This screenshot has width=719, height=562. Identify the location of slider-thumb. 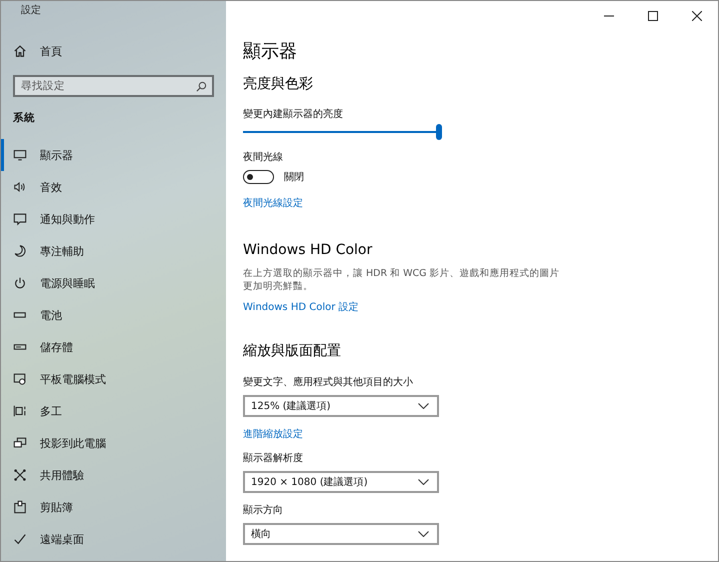
(439, 132).